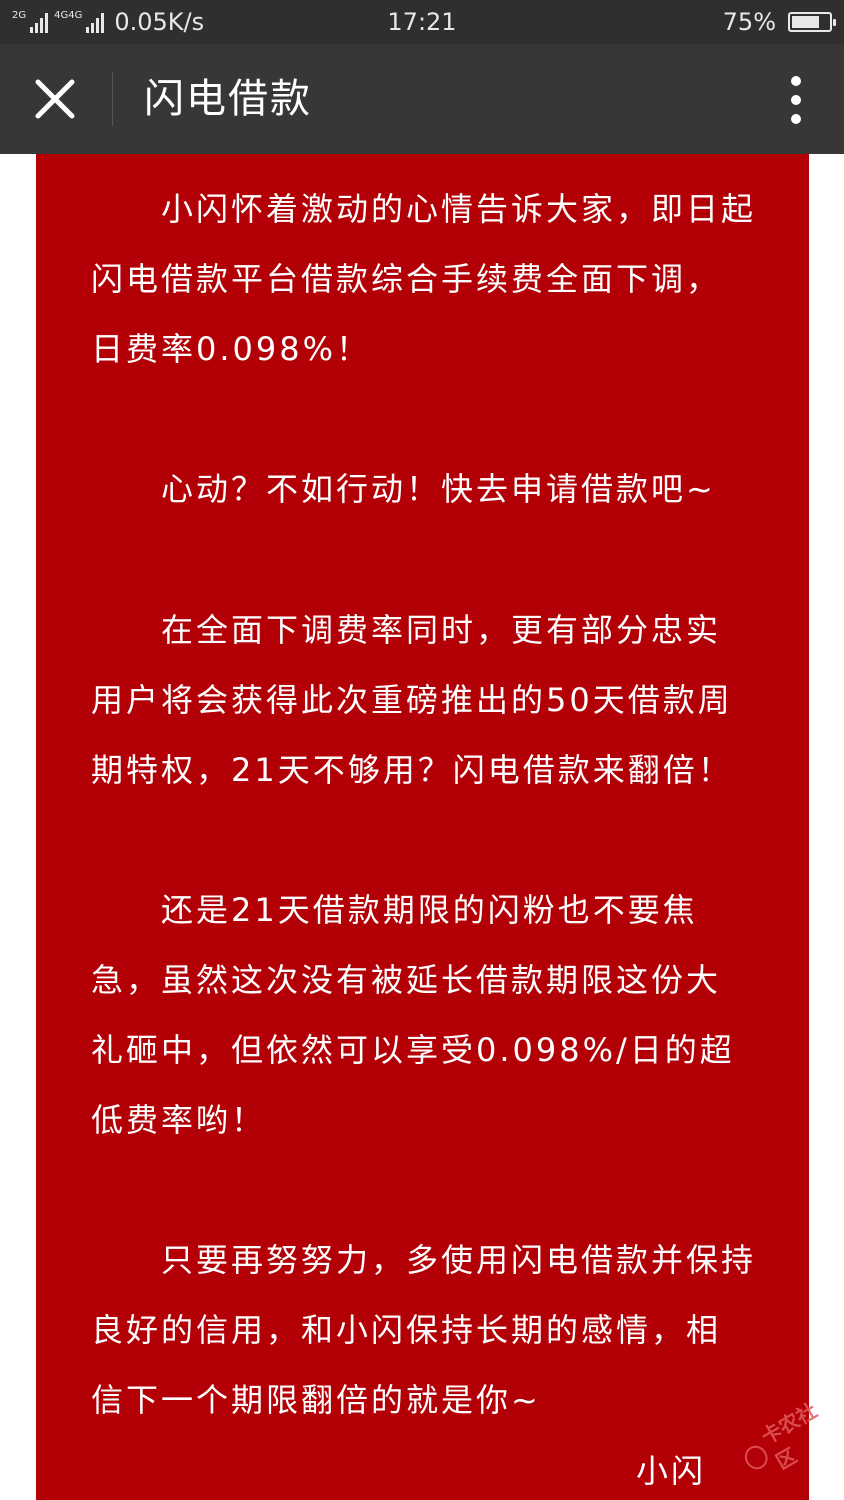  What do you see at coordinates (112, 99) in the screenshot?
I see `nav-divider` at bounding box center [112, 99].